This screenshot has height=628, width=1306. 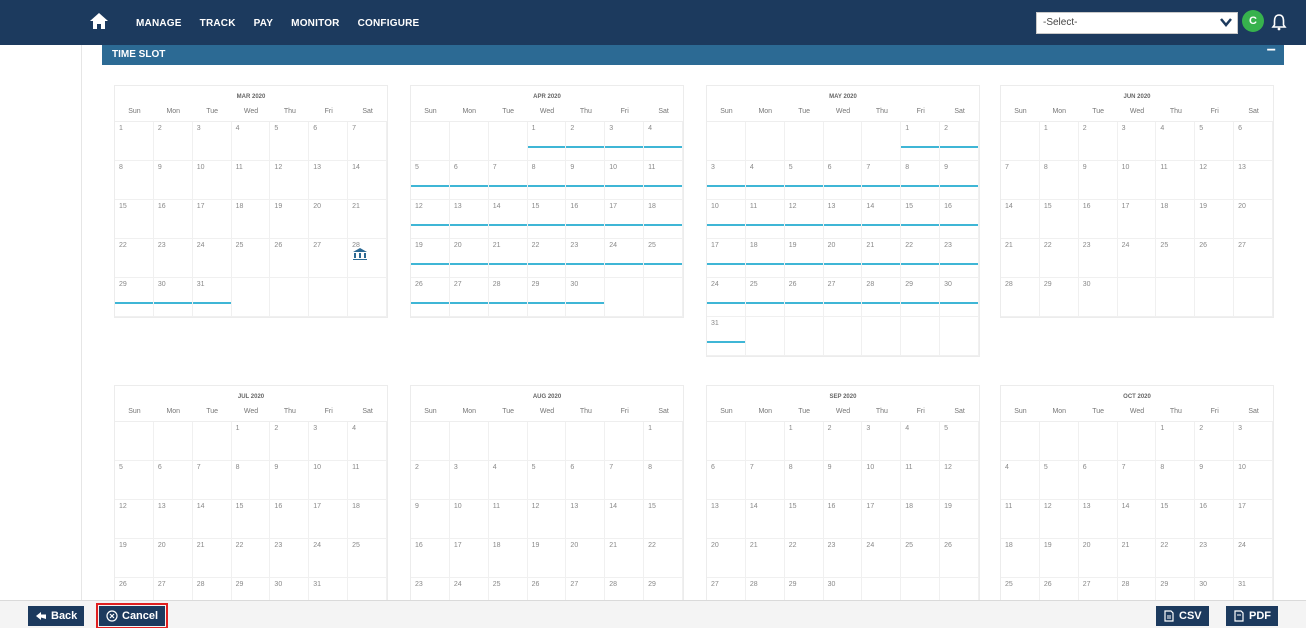 What do you see at coordinates (99, 21) in the screenshot?
I see `home-icon` at bounding box center [99, 21].